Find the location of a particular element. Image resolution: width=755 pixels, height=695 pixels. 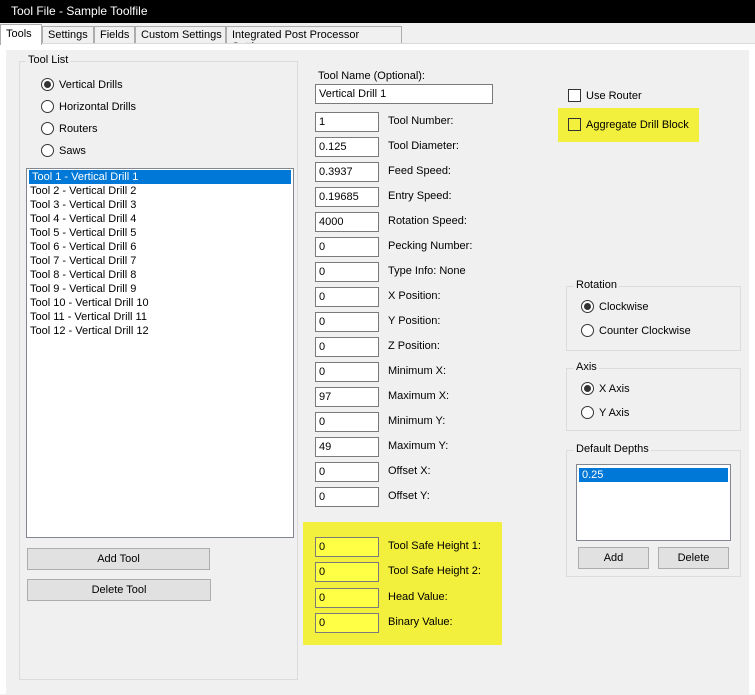

list-item: Tool 10 - Vertical Drill 10 is located at coordinates (160, 303).